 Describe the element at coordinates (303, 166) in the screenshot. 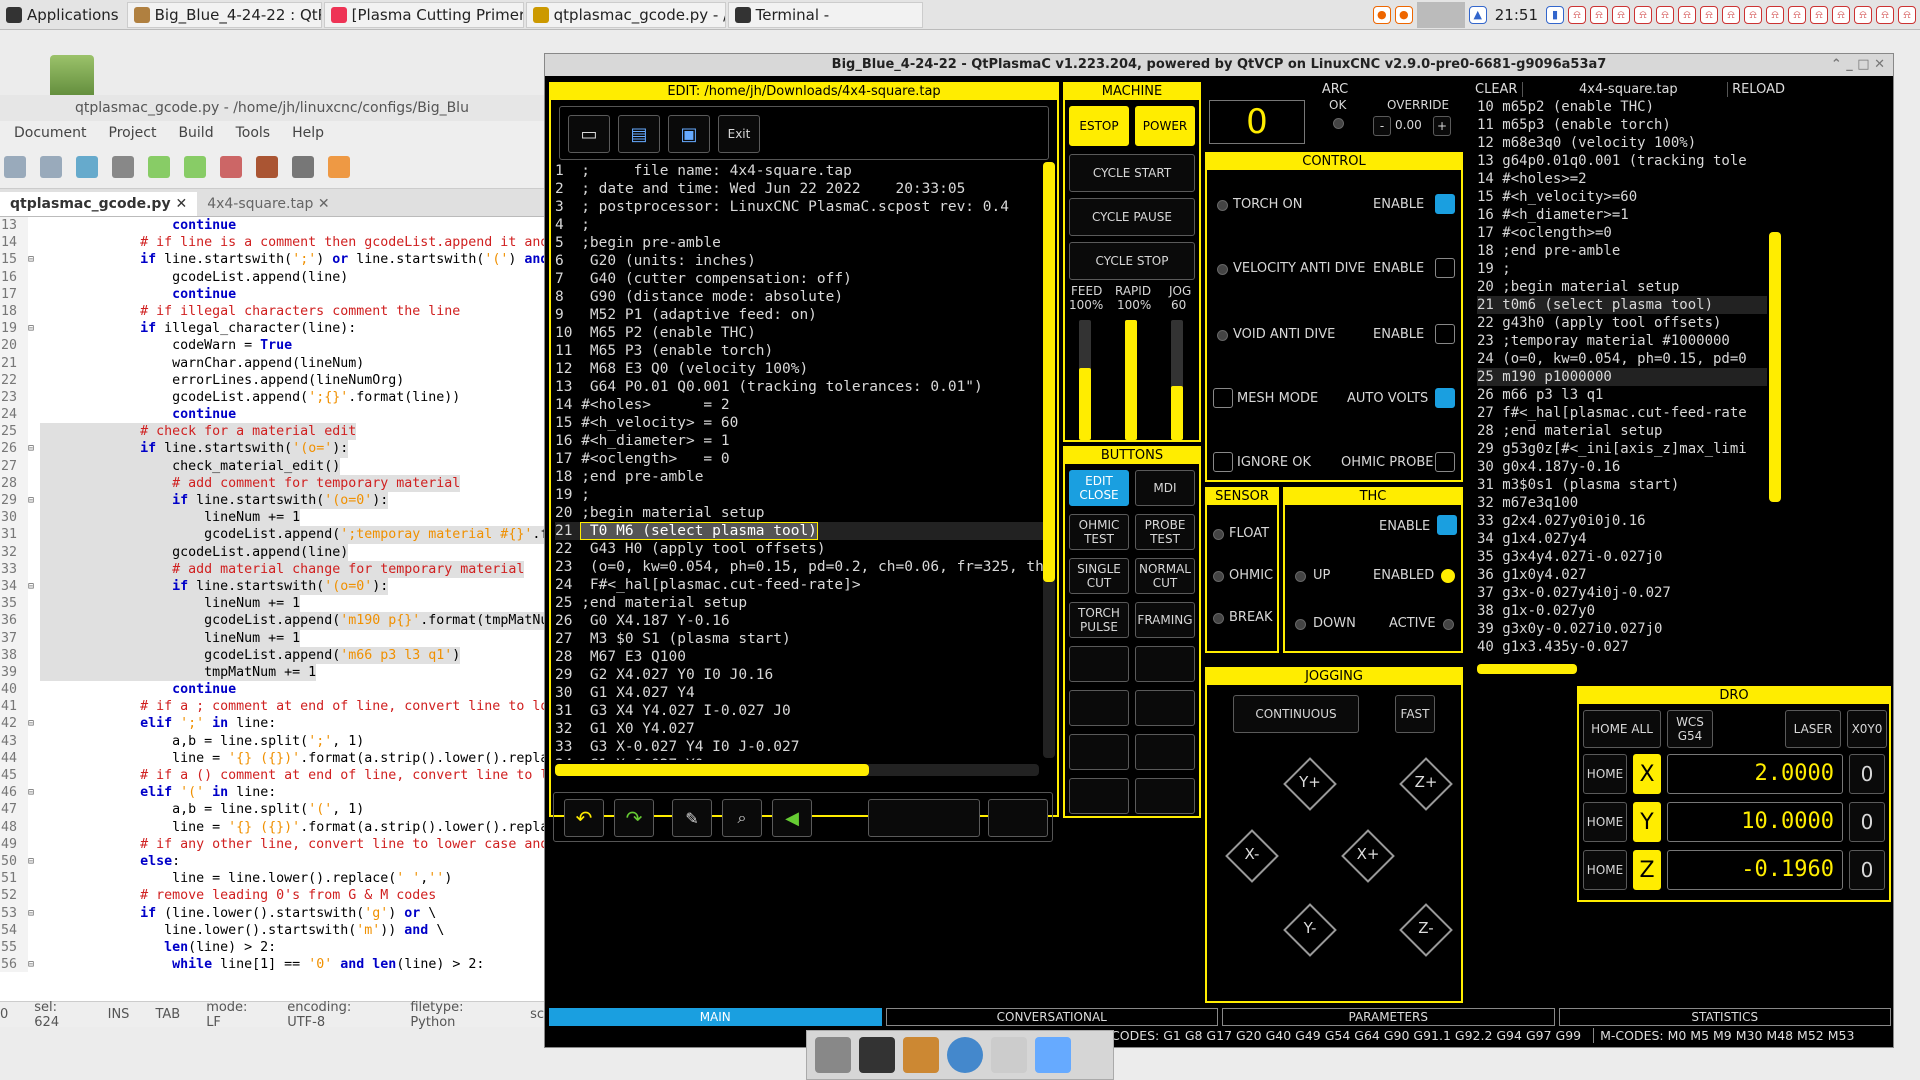

I see `run-icon` at that location.